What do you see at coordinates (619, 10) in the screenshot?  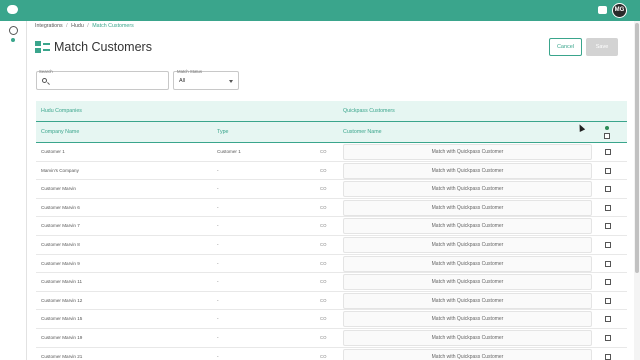 I see `user-avatar: MG` at bounding box center [619, 10].